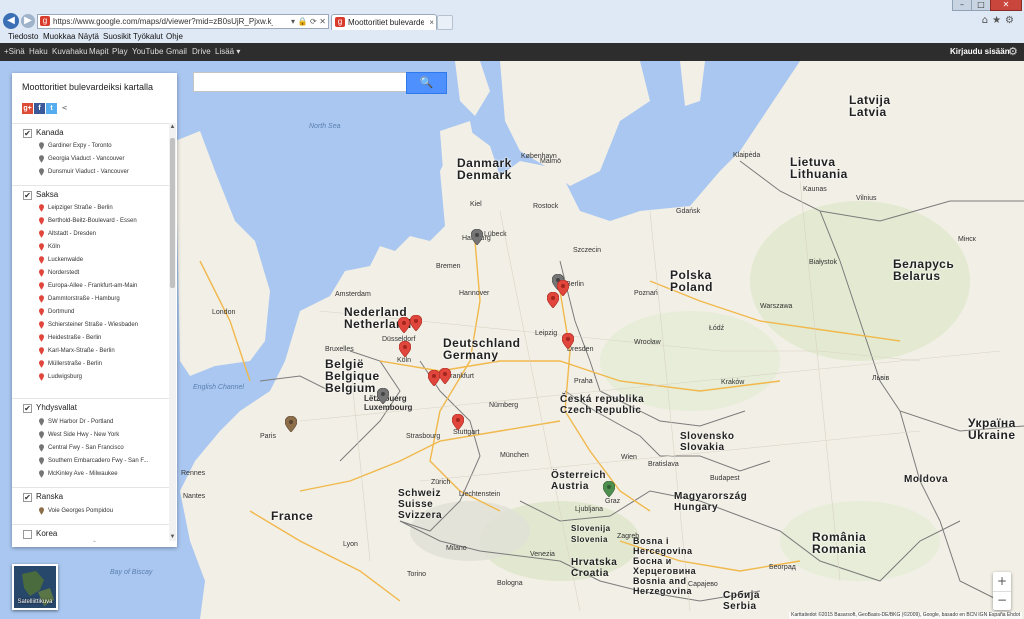 Image resolution: width=1024 pixels, height=619 pixels. Describe the element at coordinates (458, 422) in the screenshot. I see `map-pin-ludwigsburg` at that location.